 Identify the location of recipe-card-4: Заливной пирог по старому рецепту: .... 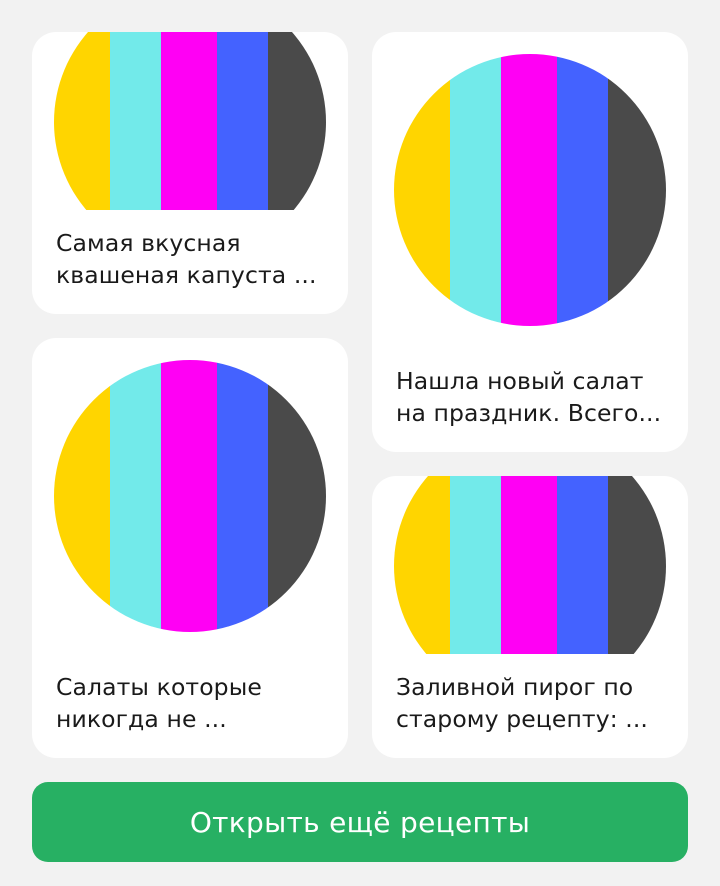
(530, 617).